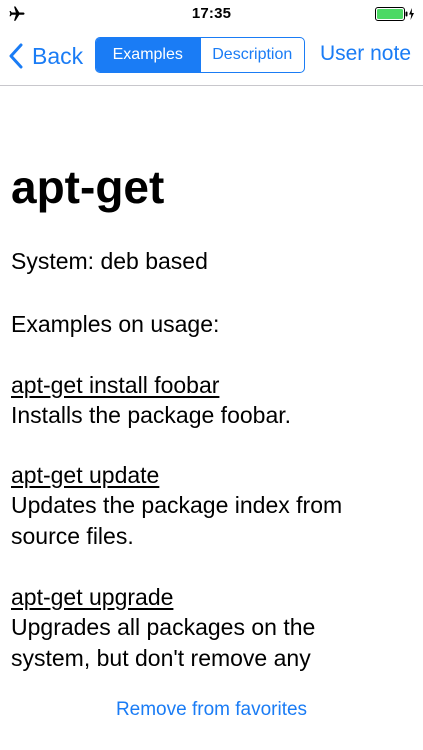 Image resolution: width=423 pixels, height=750 pixels. I want to click on example-command-upgrade: apt-get upgrade, so click(92, 597).